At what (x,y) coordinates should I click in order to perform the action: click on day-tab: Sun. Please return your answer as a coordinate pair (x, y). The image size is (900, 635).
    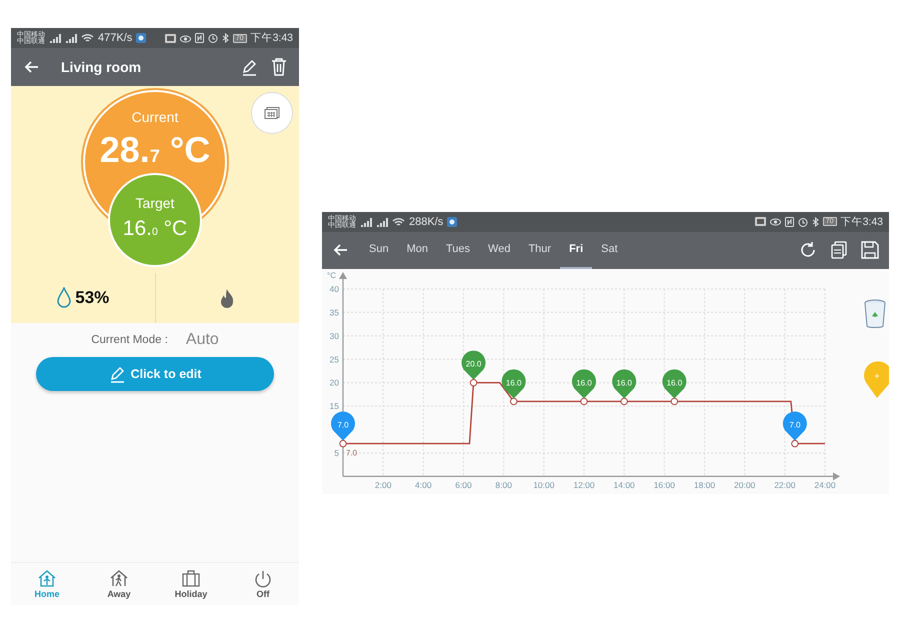
    Looking at the image, I should click on (379, 250).